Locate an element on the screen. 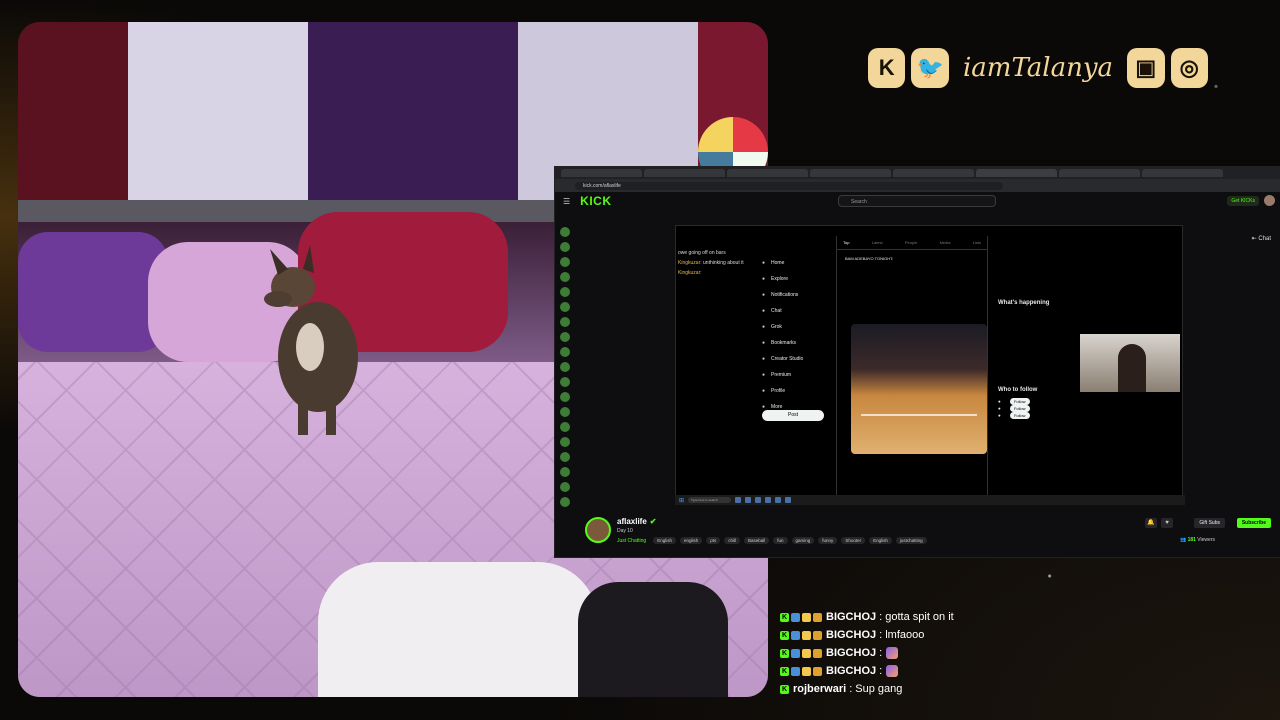 This screenshot has width=1280, height=720. kick-badge-icon: K is located at coordinates (784, 671).